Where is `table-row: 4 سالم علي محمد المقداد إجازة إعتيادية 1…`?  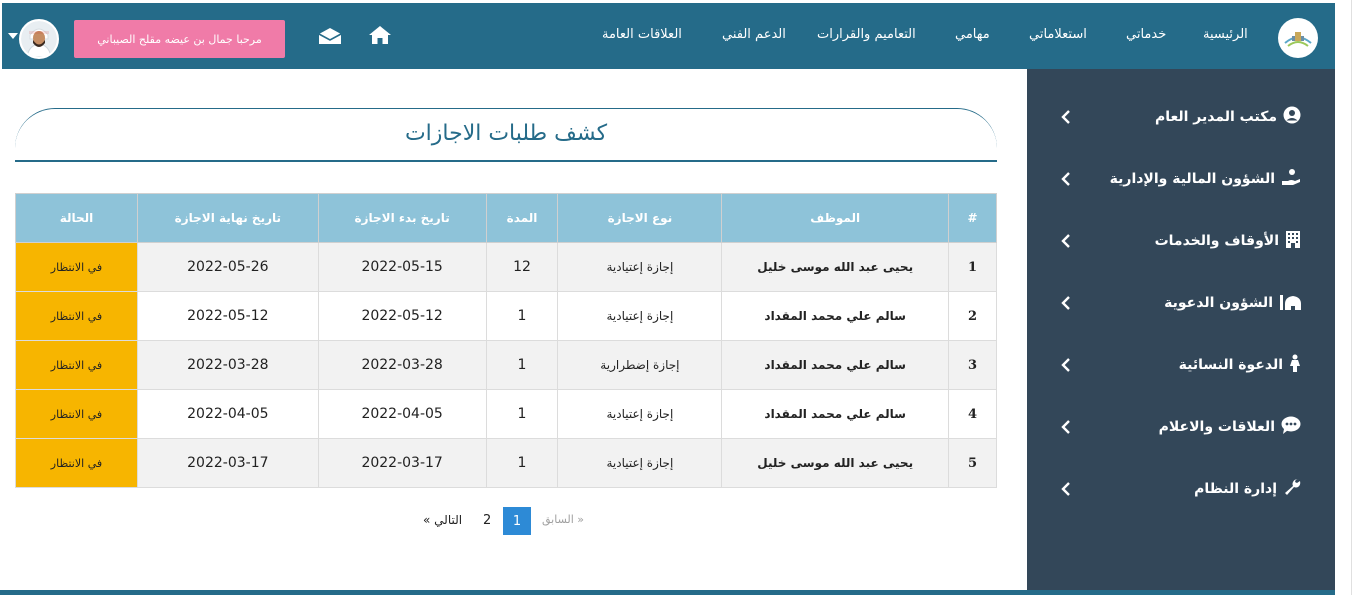 table-row: 4 سالم علي محمد المقداد إجازة إعتيادية 1… is located at coordinates (506, 414).